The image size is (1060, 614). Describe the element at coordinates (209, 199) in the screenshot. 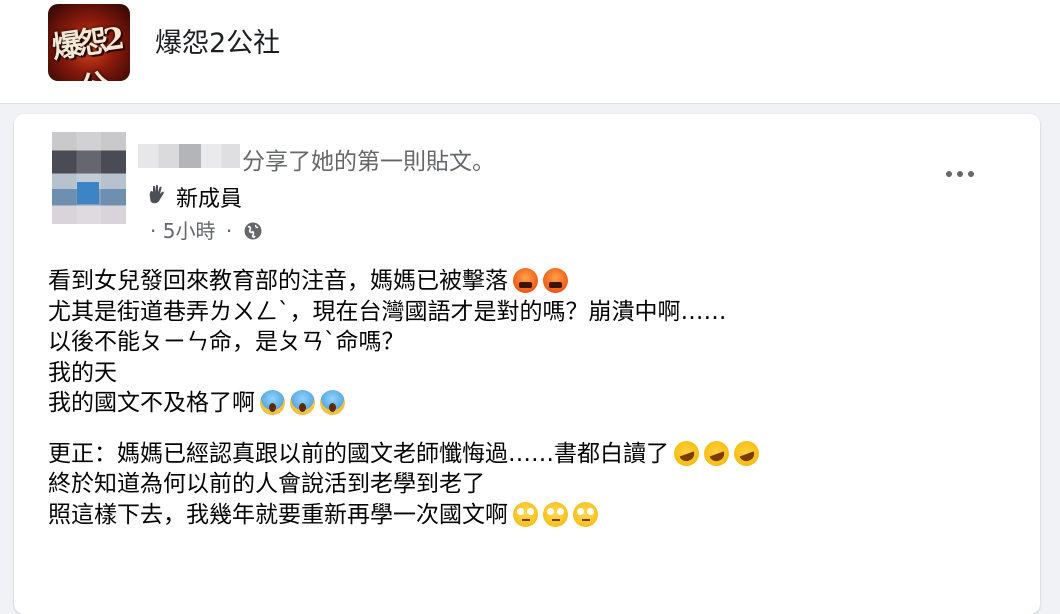

I see `member-badge-label: 新成員` at that location.